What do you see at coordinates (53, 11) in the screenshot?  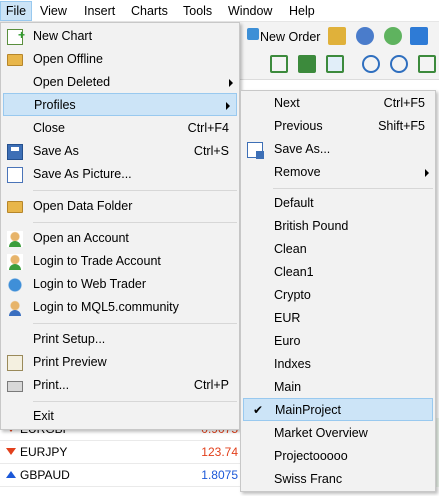 I see `menu-view: View` at bounding box center [53, 11].